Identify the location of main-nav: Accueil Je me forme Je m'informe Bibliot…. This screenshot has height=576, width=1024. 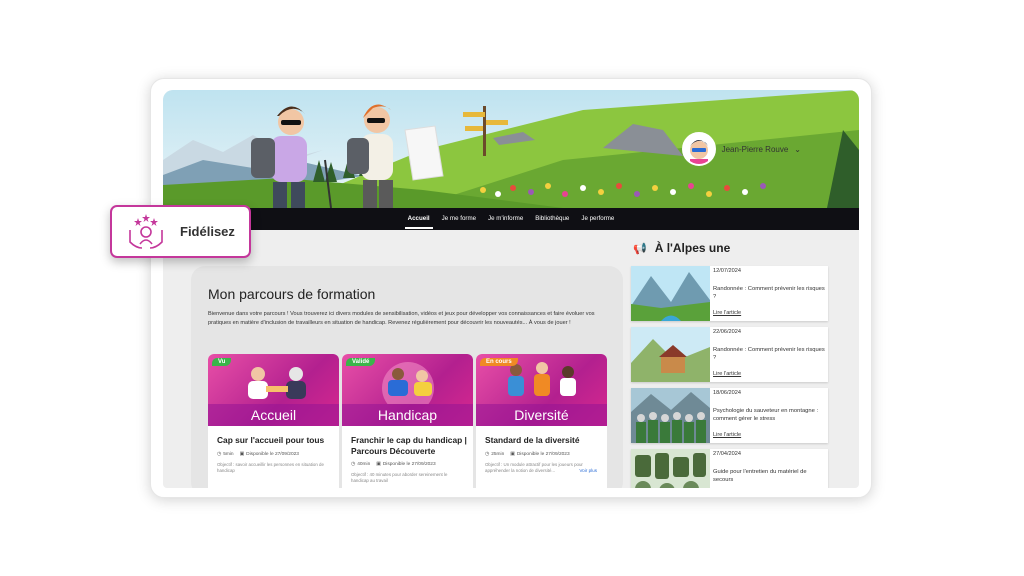
(511, 219).